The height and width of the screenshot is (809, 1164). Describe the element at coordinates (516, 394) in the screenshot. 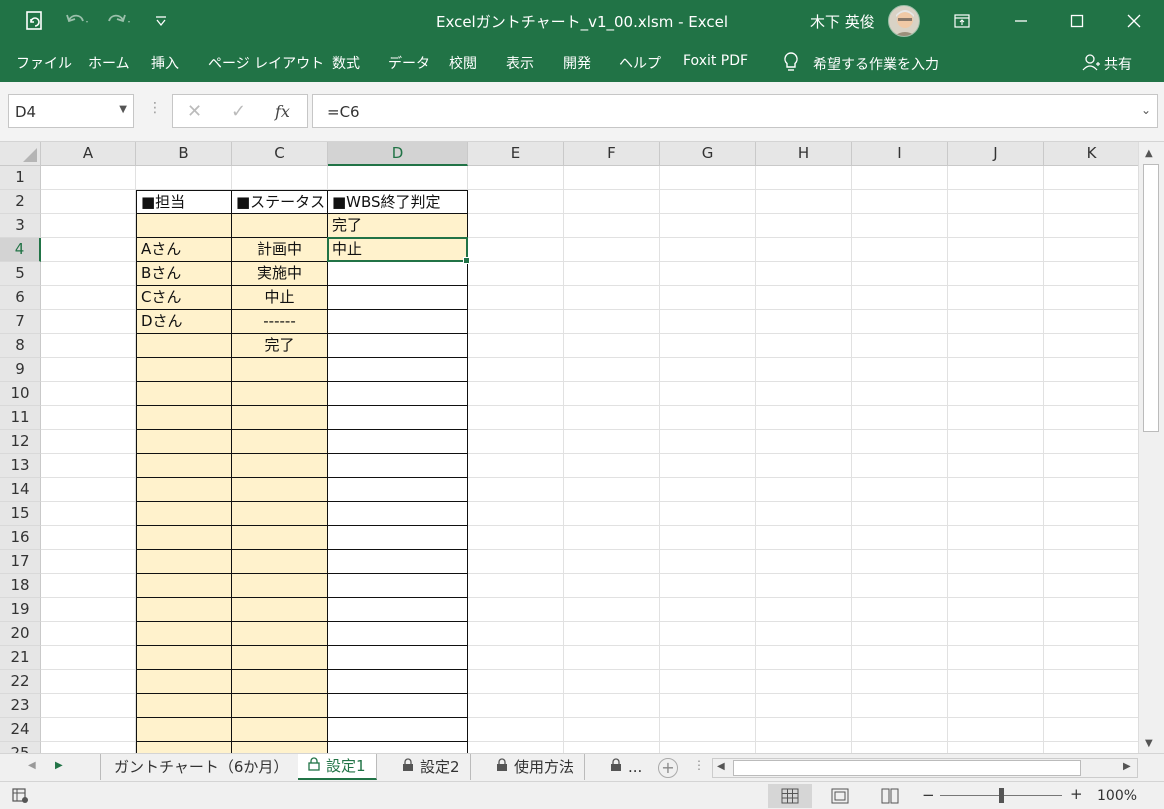

I see `cell-e10` at that location.